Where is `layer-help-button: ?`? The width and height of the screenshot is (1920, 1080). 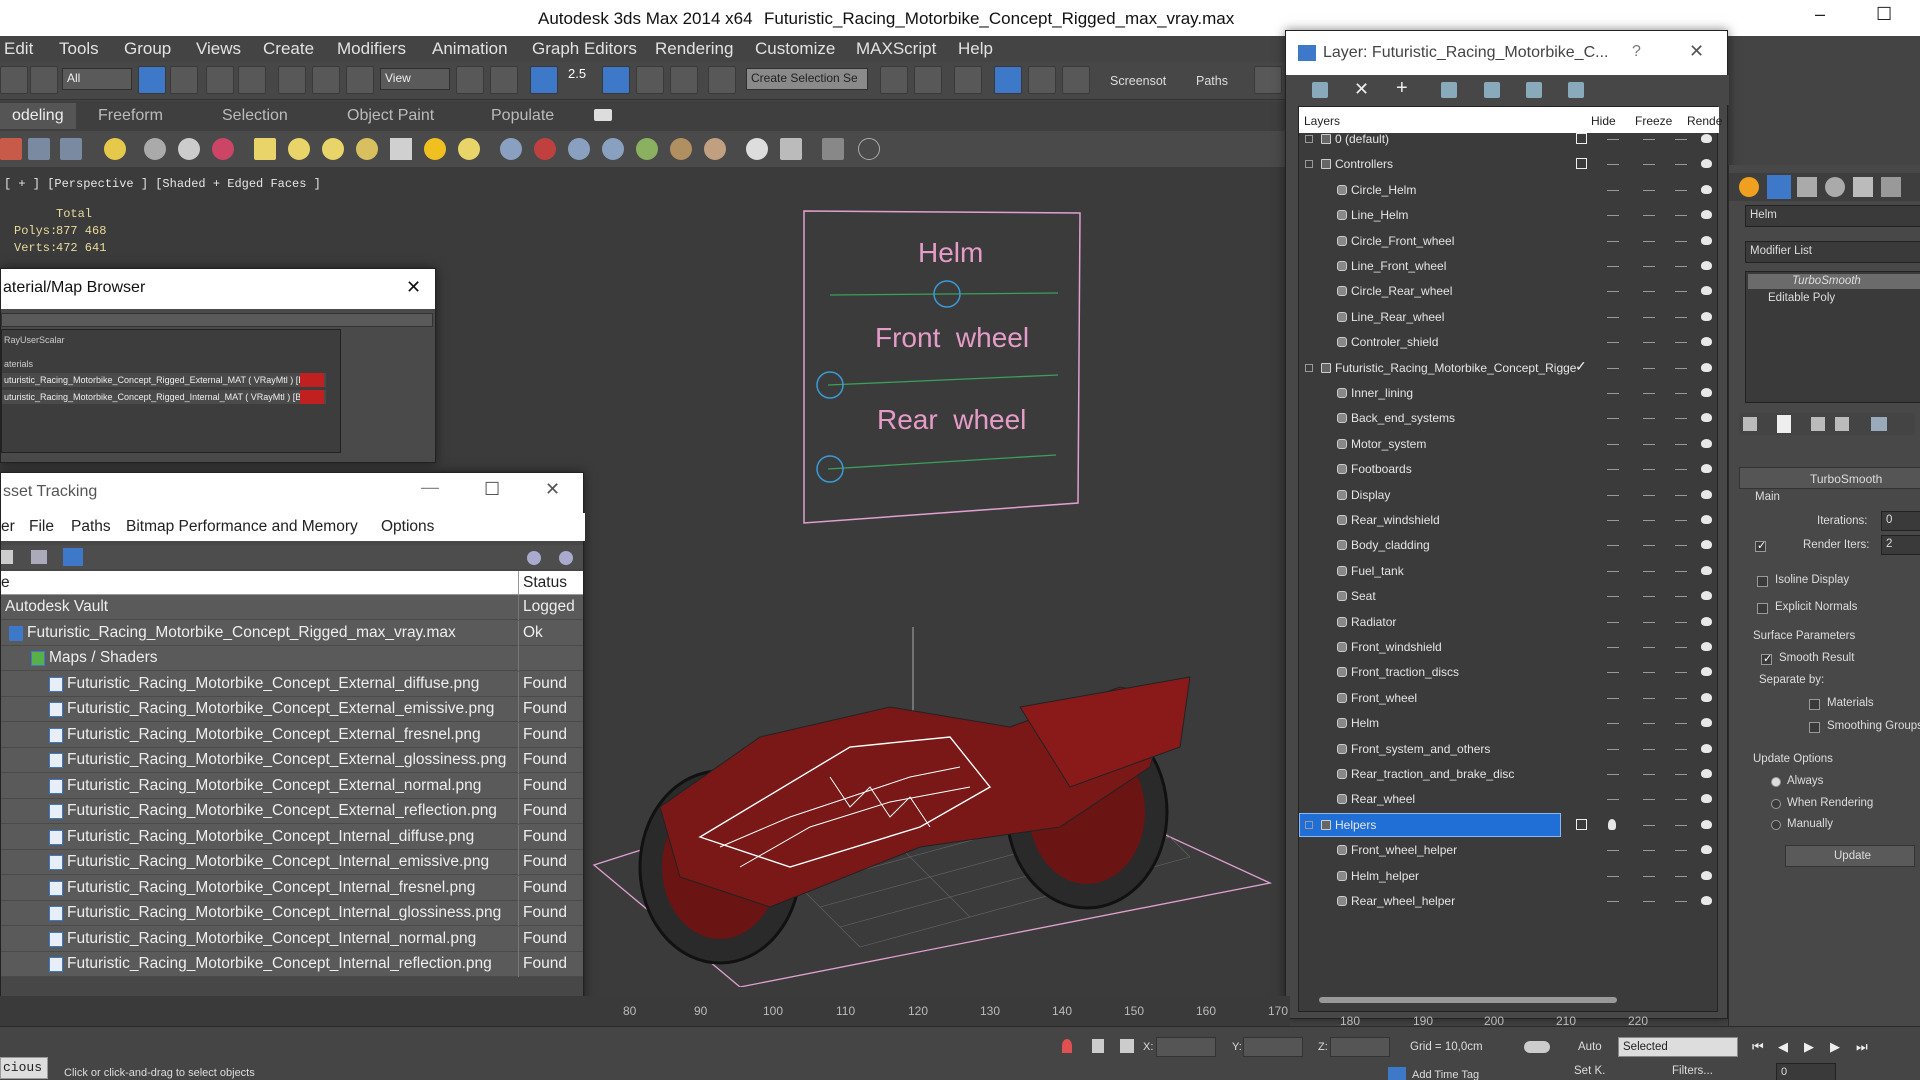
layer-help-button: ? is located at coordinates (1636, 52).